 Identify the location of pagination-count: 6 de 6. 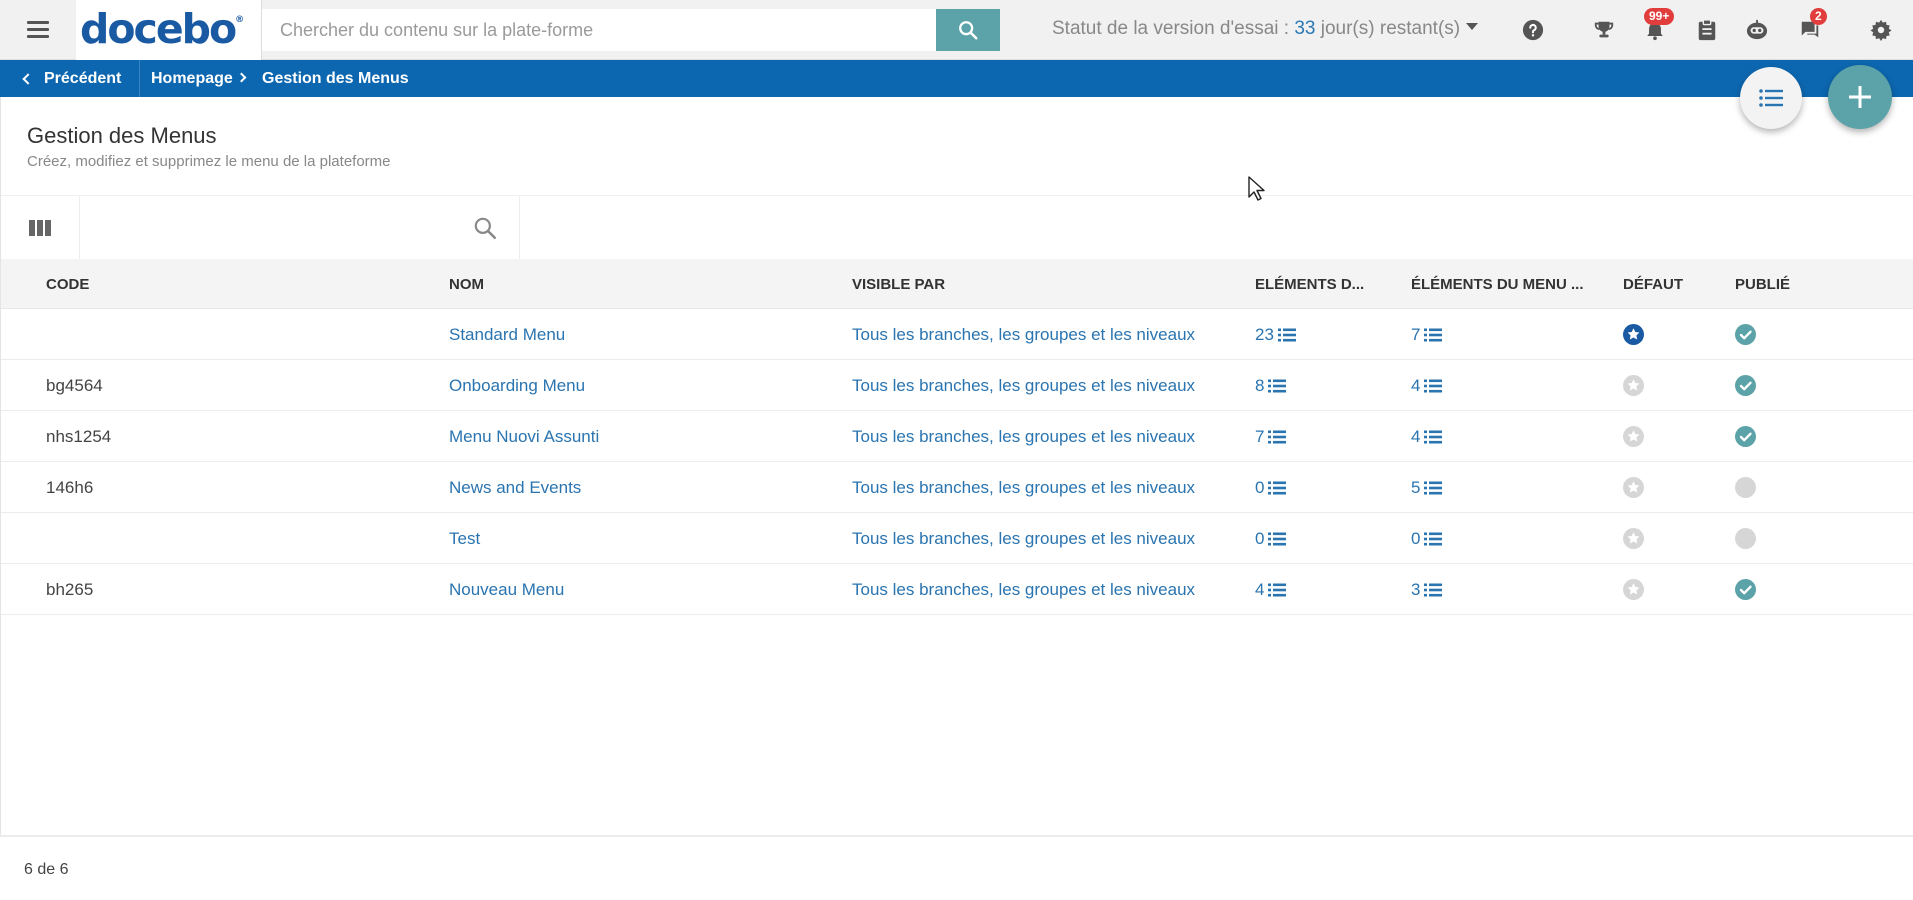
(46, 869).